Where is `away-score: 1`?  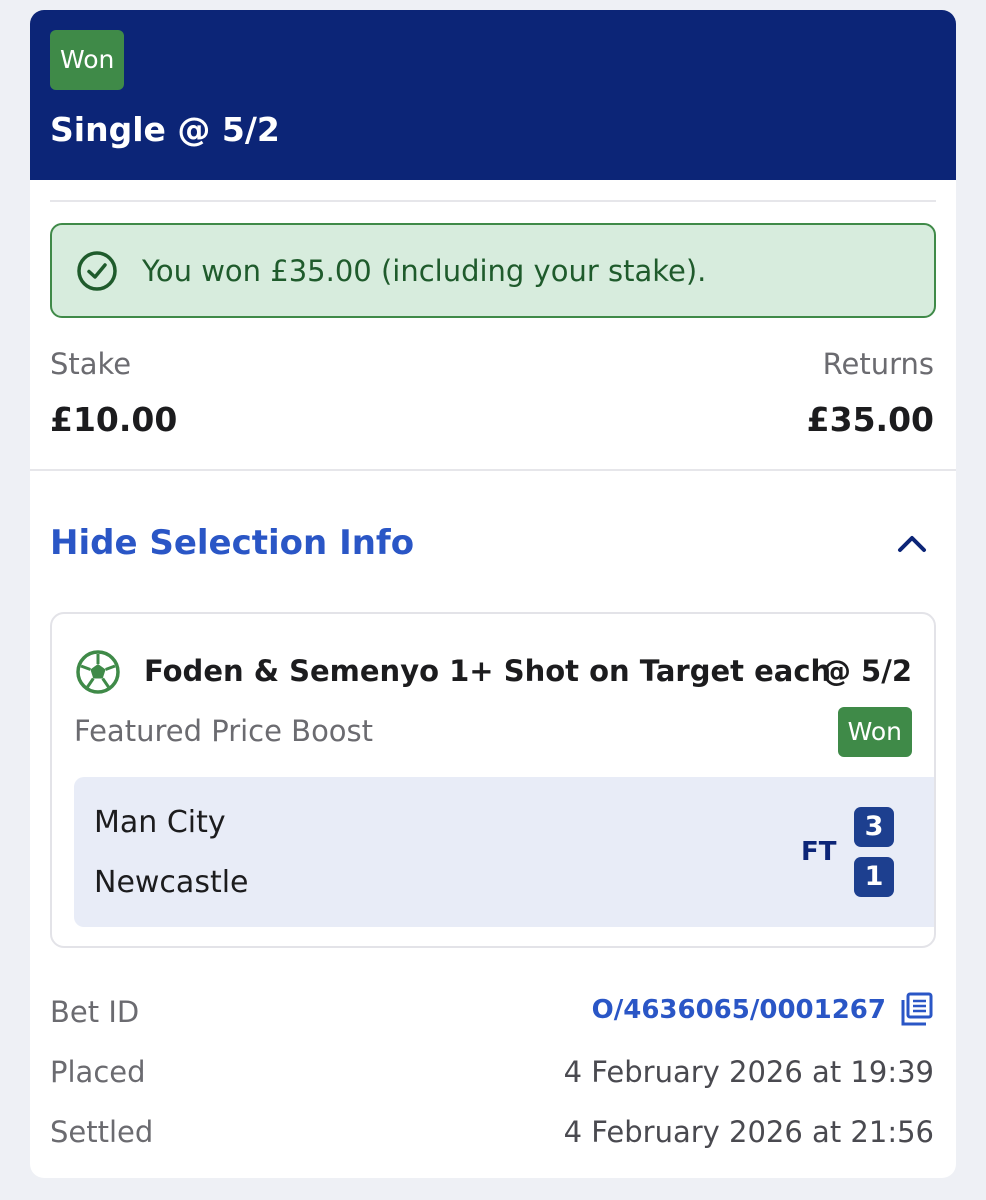
away-score: 1 is located at coordinates (874, 877).